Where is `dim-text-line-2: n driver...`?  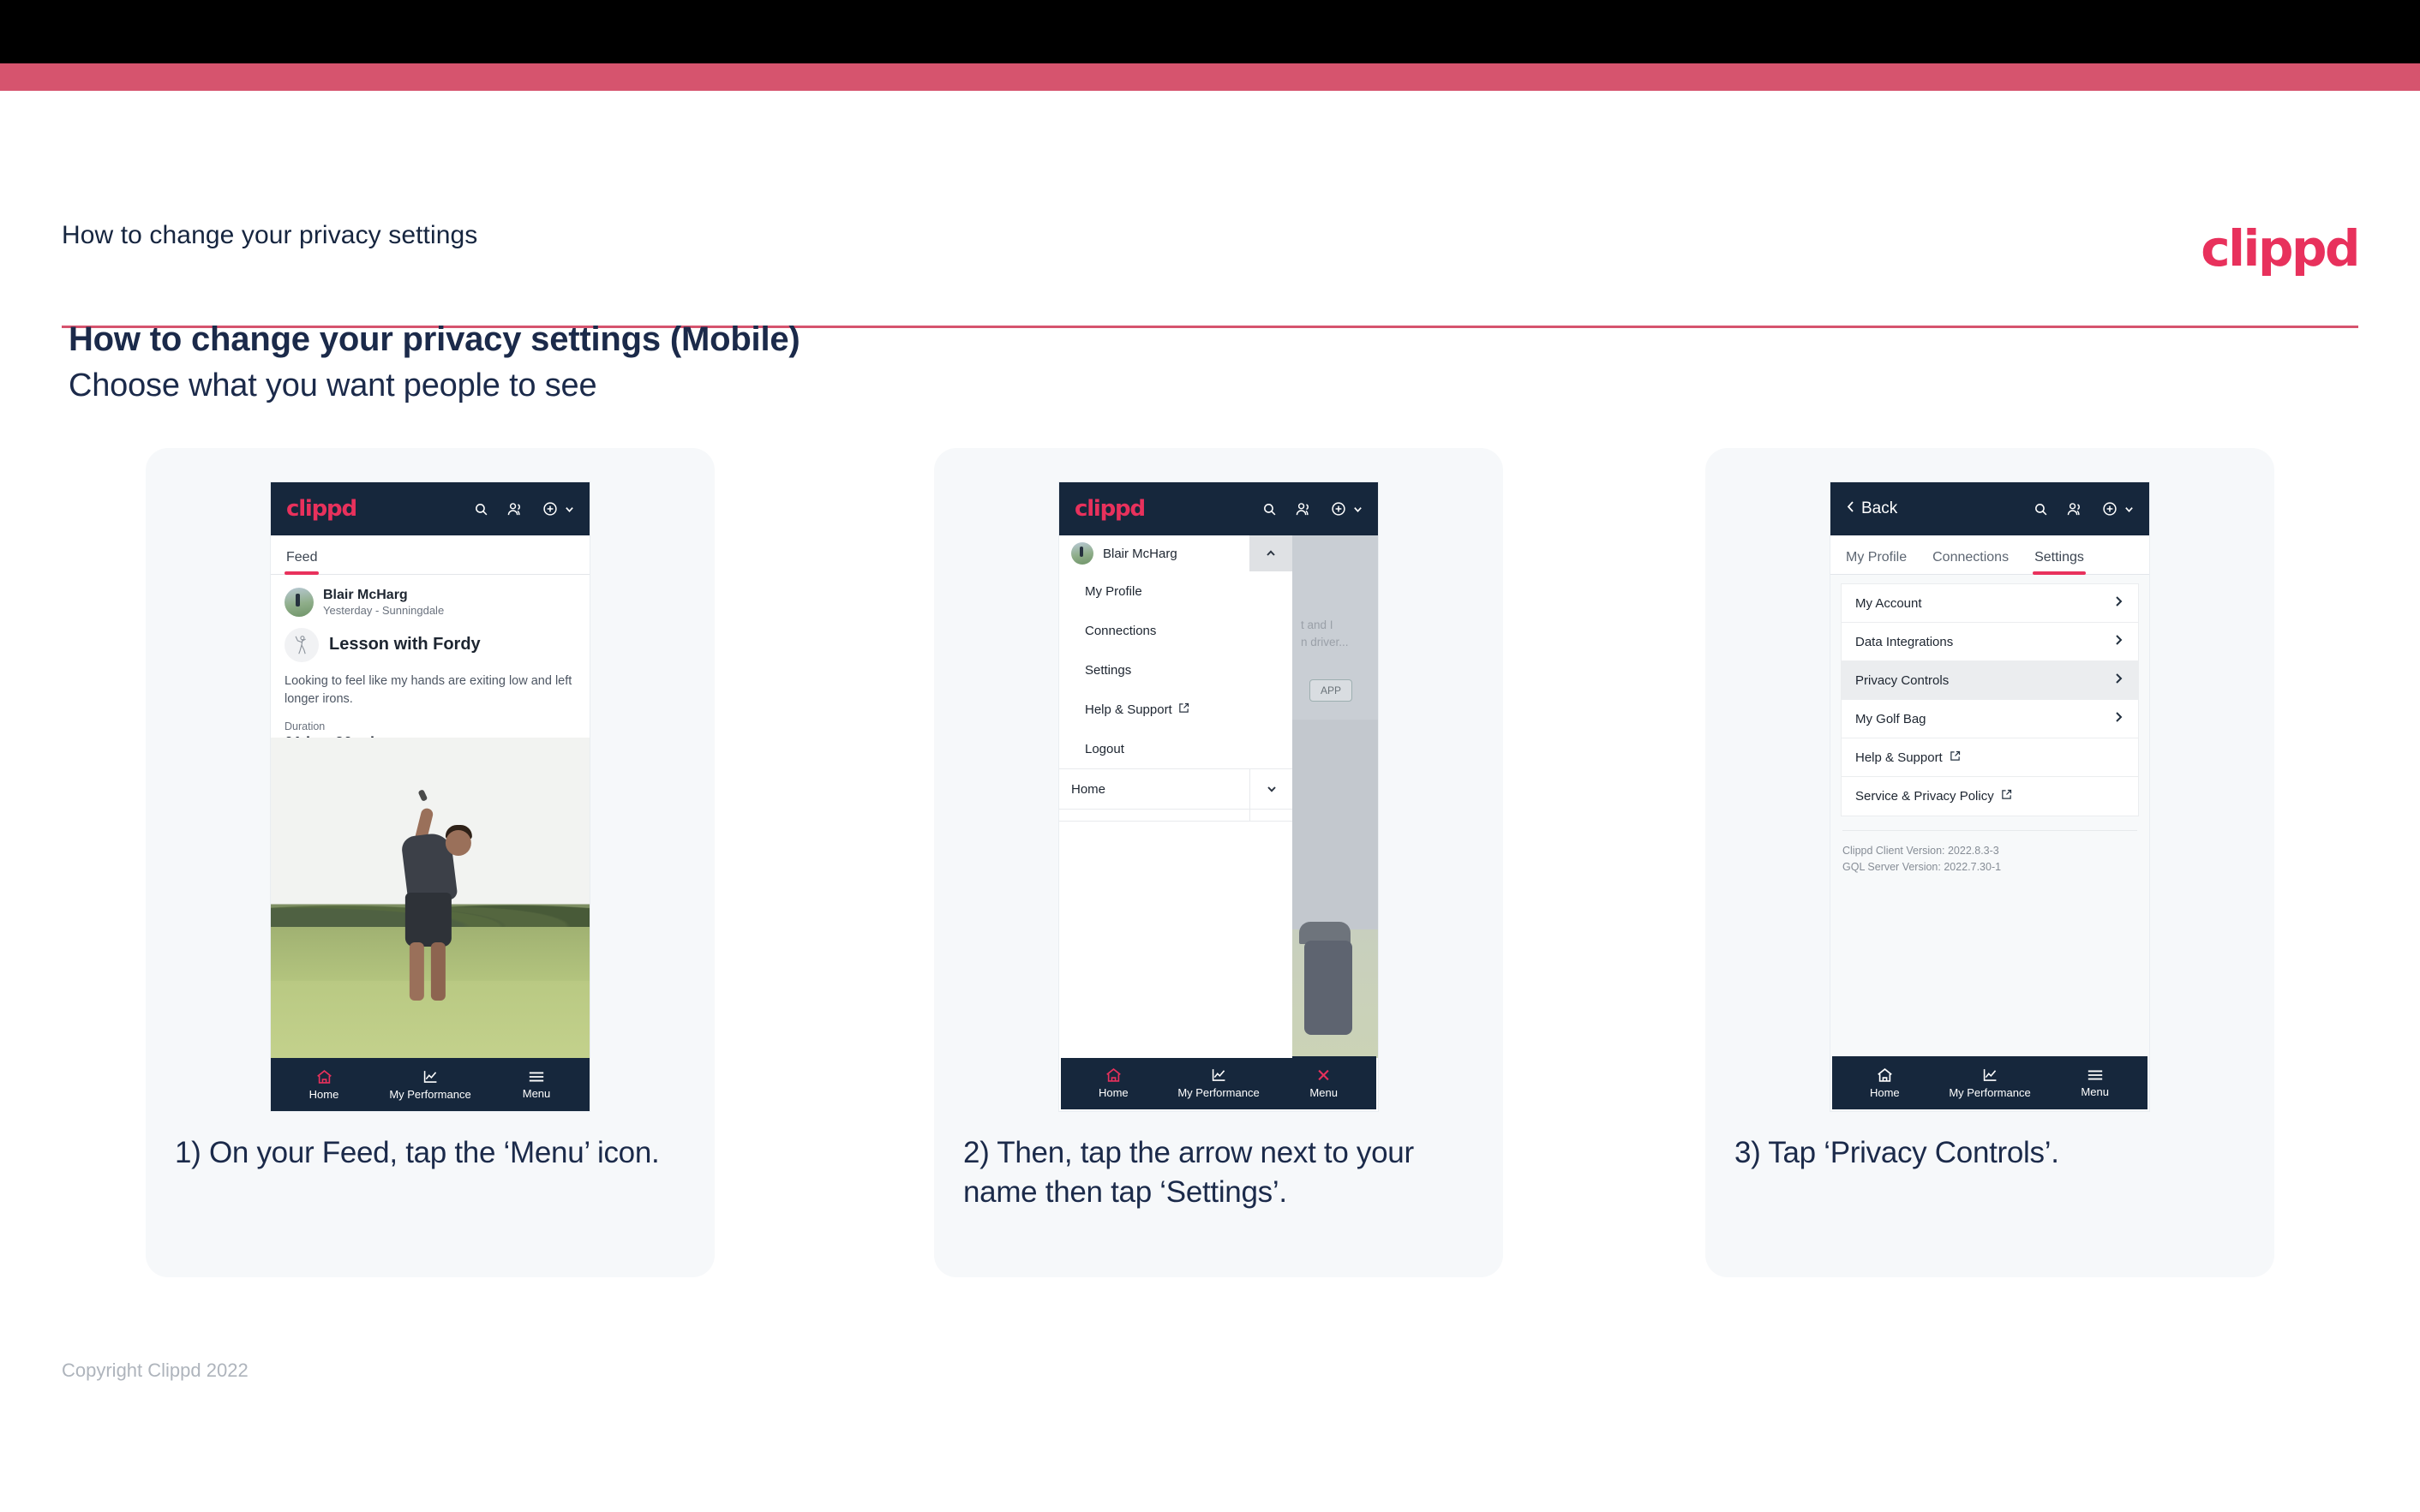 dim-text-line-2: n driver... is located at coordinates (1325, 642).